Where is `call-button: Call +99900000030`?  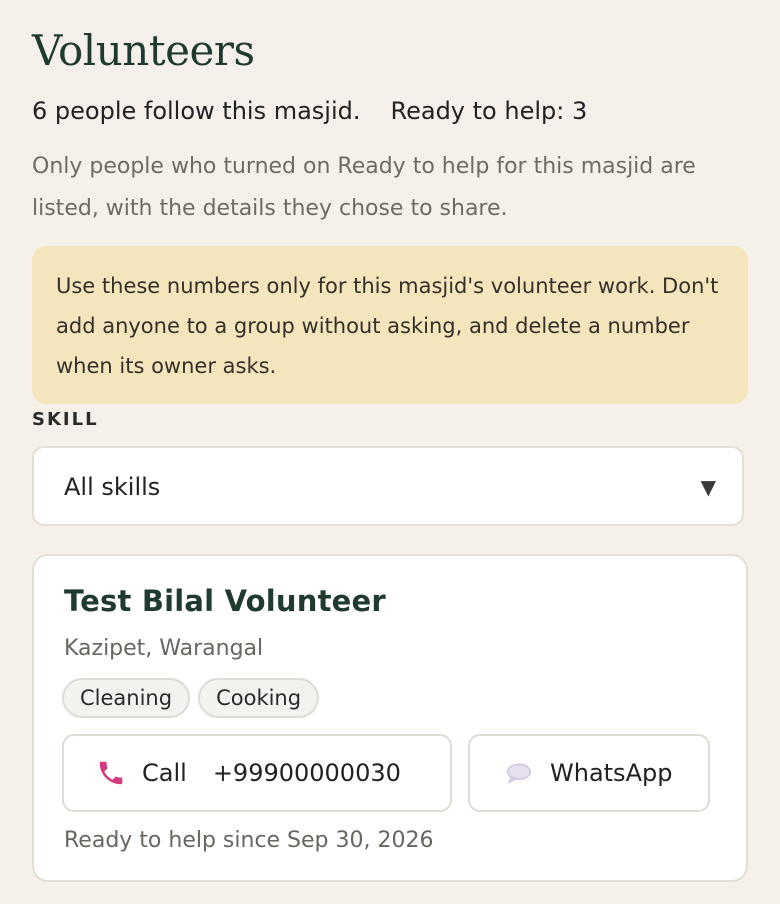
call-button: Call +99900000030 is located at coordinates (257, 773).